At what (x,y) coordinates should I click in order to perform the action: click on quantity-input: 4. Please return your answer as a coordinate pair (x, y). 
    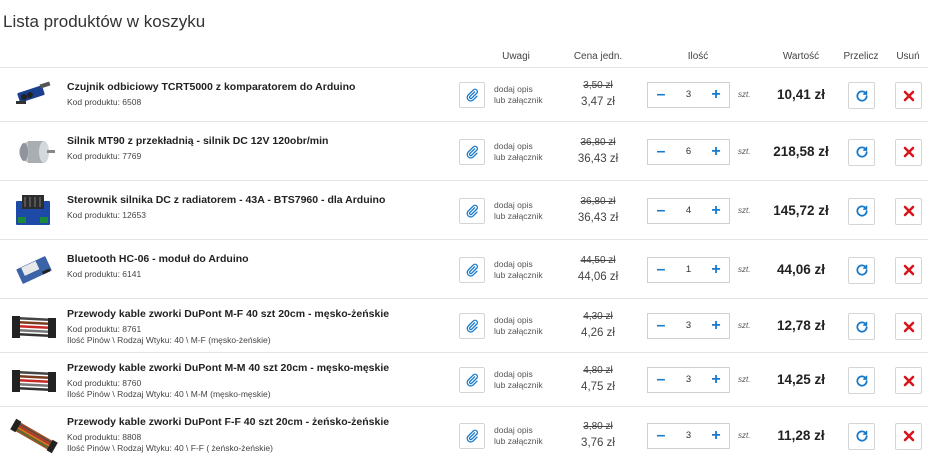
    Looking at the image, I should click on (688, 211).